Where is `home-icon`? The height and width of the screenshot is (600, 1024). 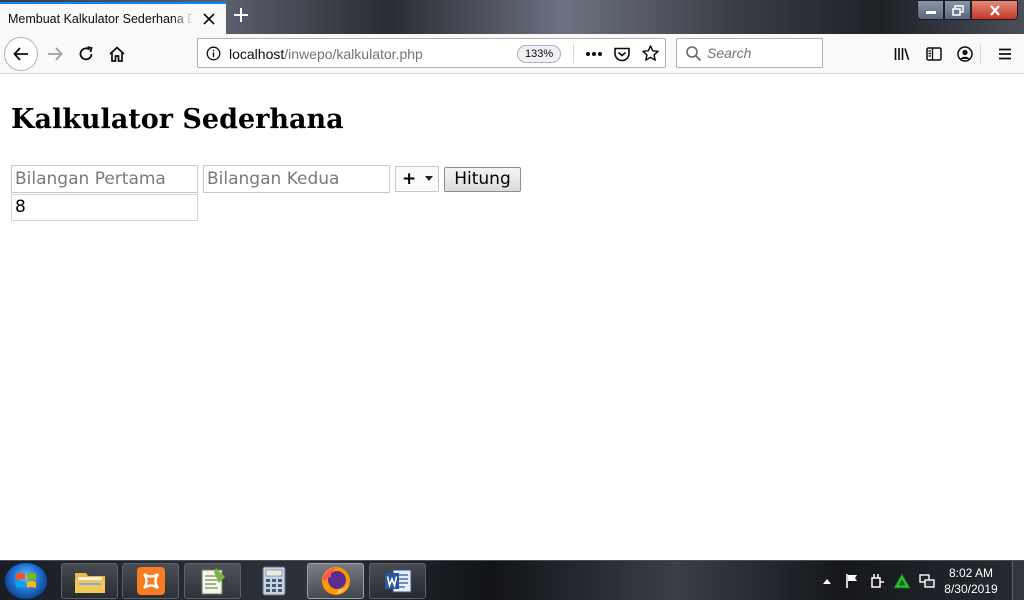 home-icon is located at coordinates (117, 54).